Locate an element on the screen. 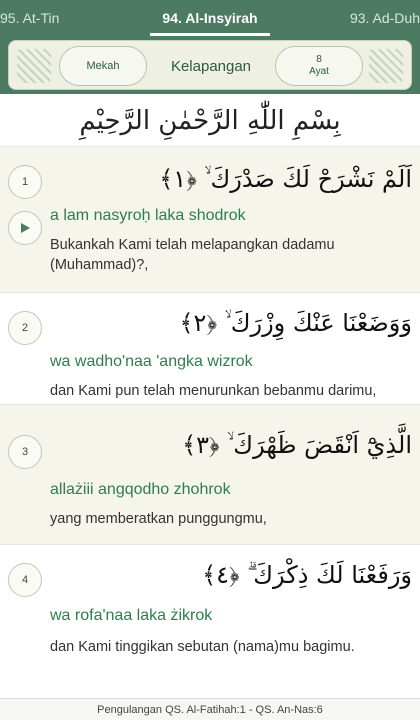 Image resolution: width=420 pixels, height=720 pixels. verse-latin: wa wadho'naa 'angka wizrok is located at coordinates (151, 361).